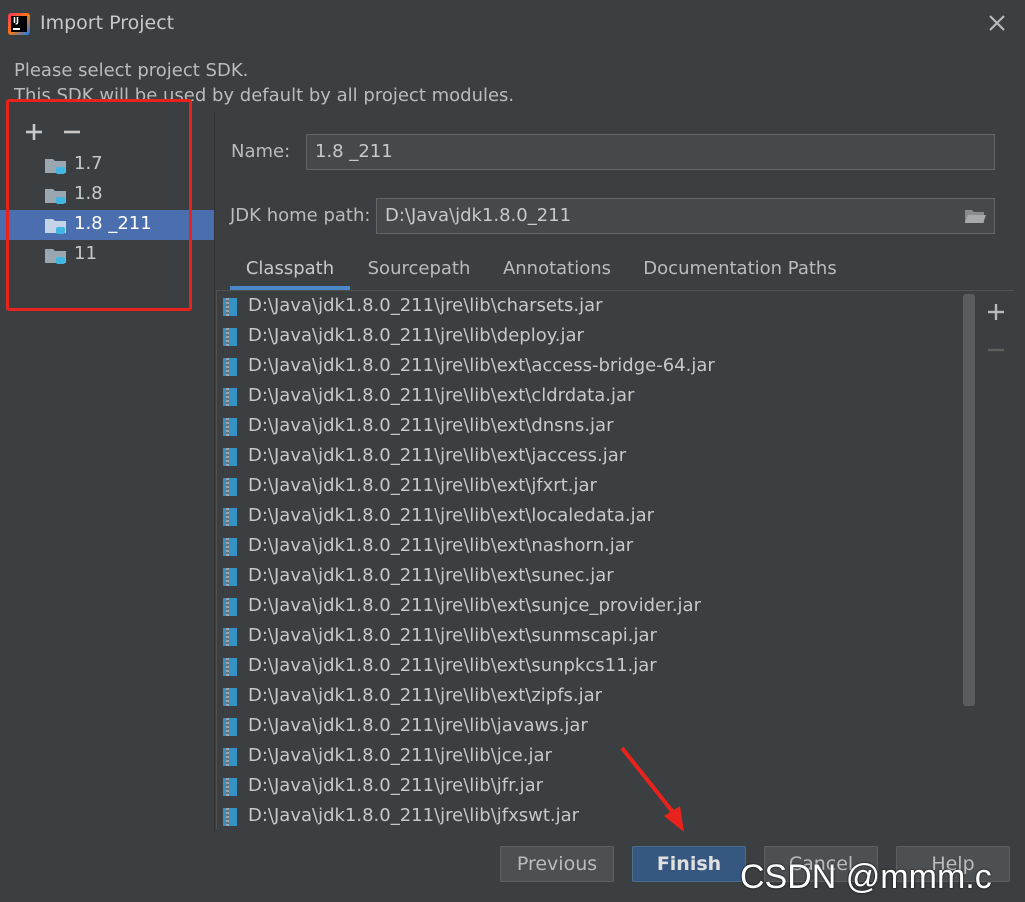  What do you see at coordinates (419, 270) in the screenshot?
I see `tab-sourcepath: Sourcepath` at bounding box center [419, 270].